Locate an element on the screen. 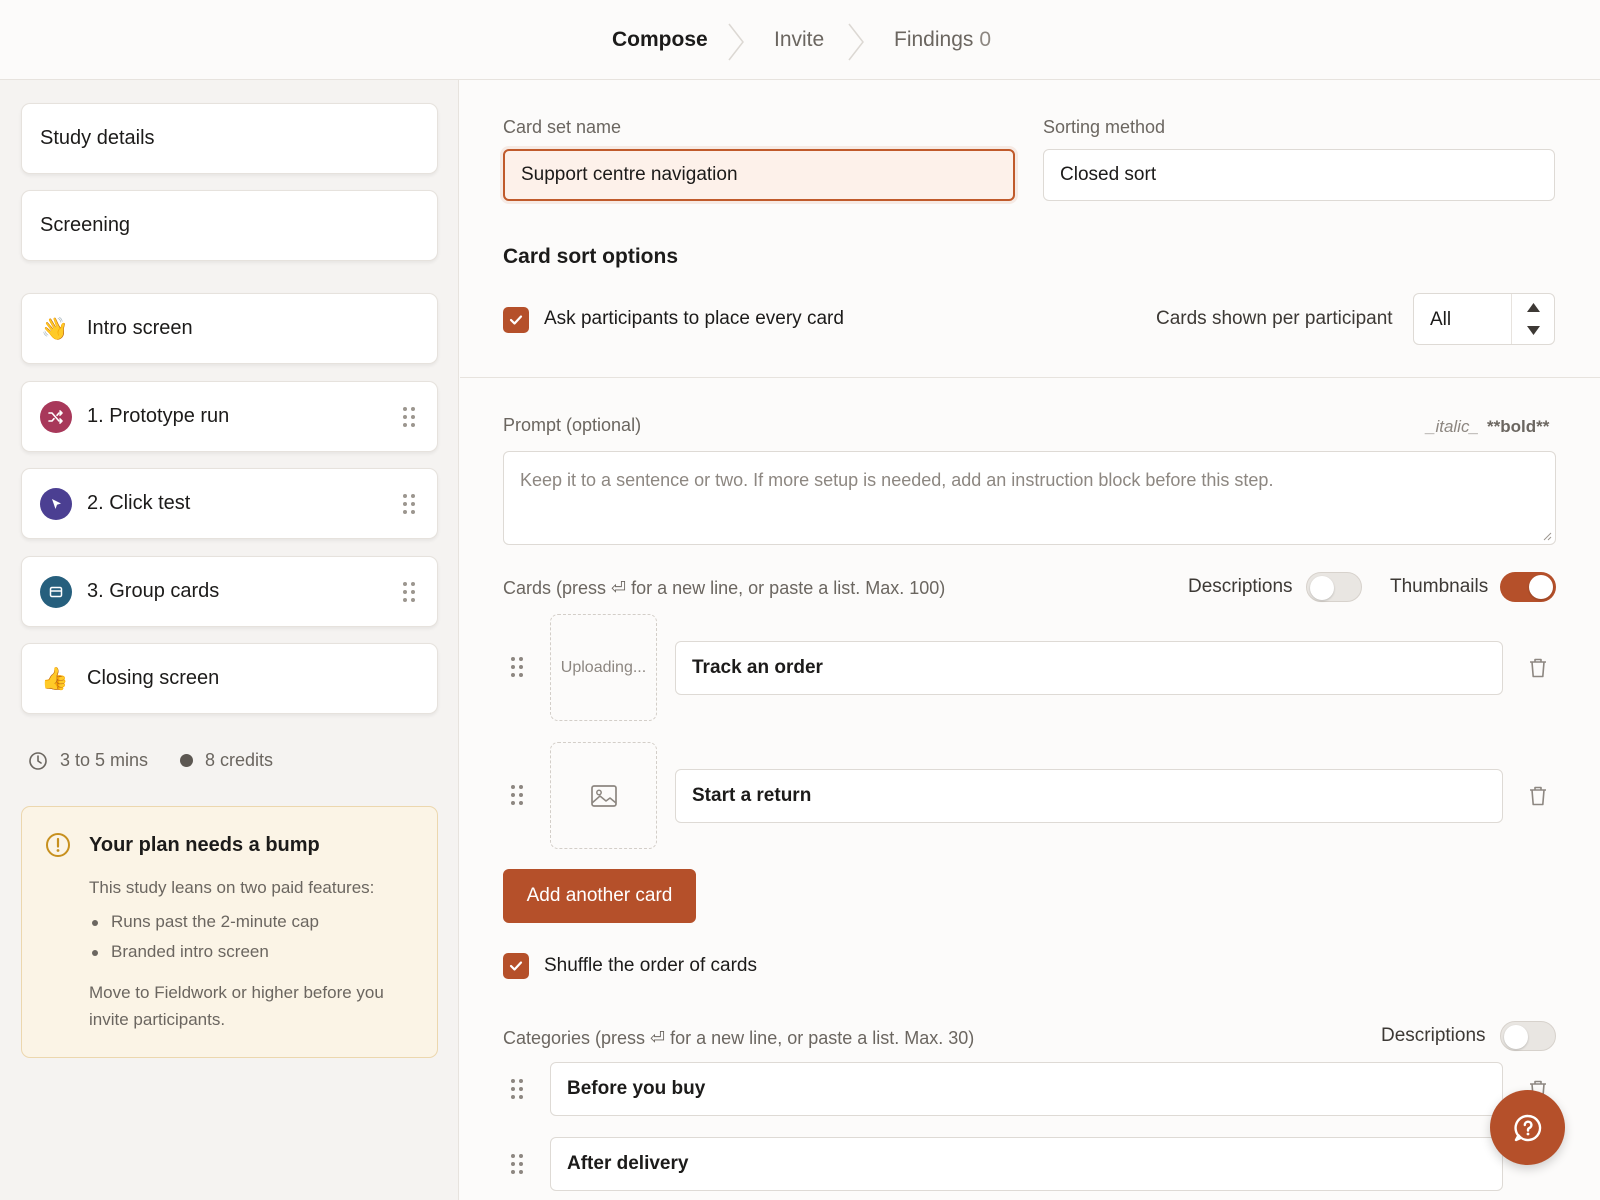 The image size is (1600, 1200). step-invite: Invite is located at coordinates (799, 40).